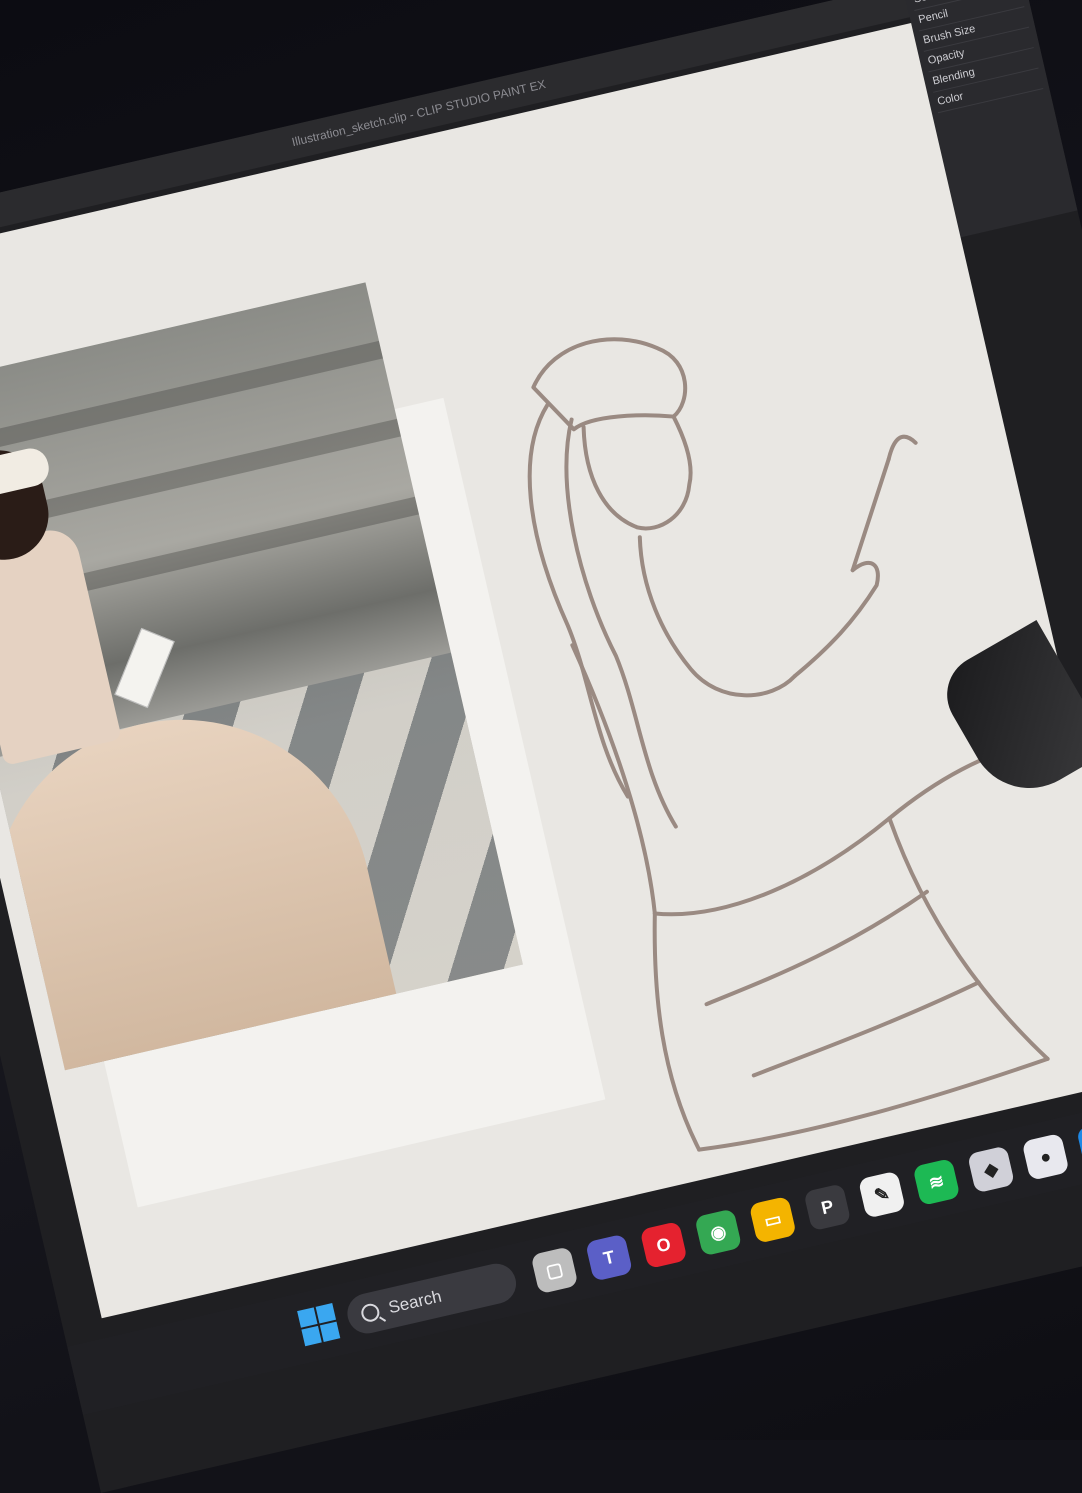 The width and height of the screenshot is (1082, 1493). Describe the element at coordinates (318, 1325) in the screenshot. I see `windows-start-icon` at that location.